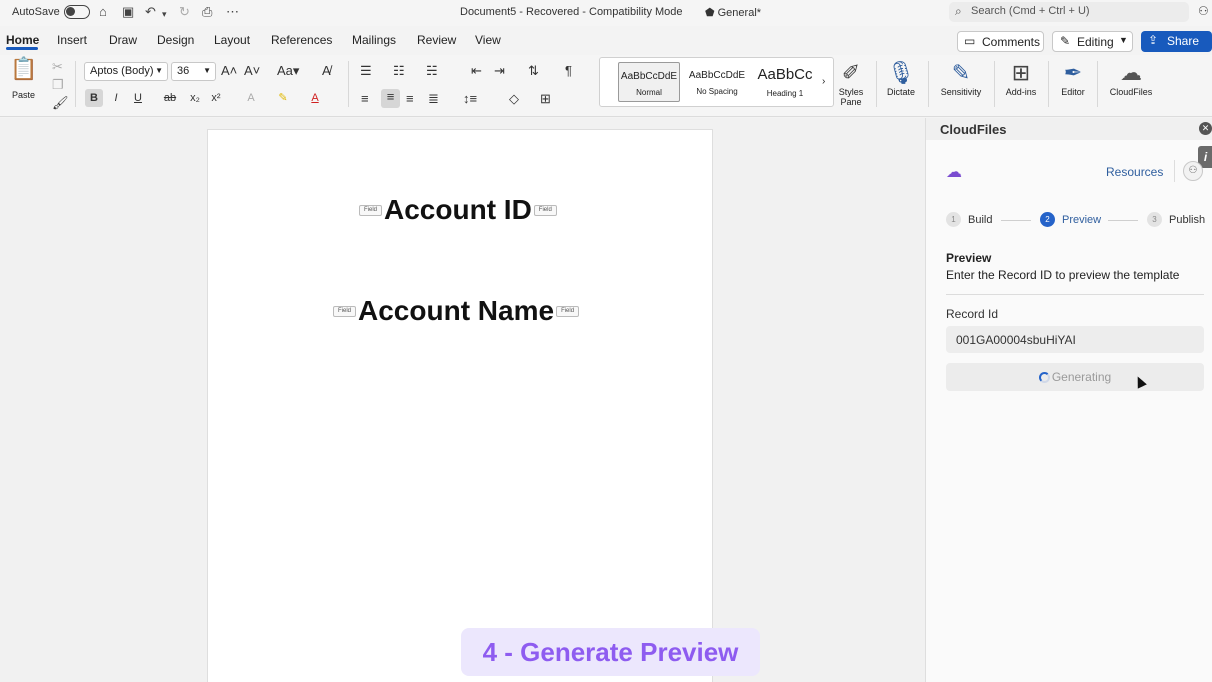 The image size is (1212, 682). What do you see at coordinates (1123, 40) in the screenshot?
I see `chevron-down-icon: ▼` at bounding box center [1123, 40].